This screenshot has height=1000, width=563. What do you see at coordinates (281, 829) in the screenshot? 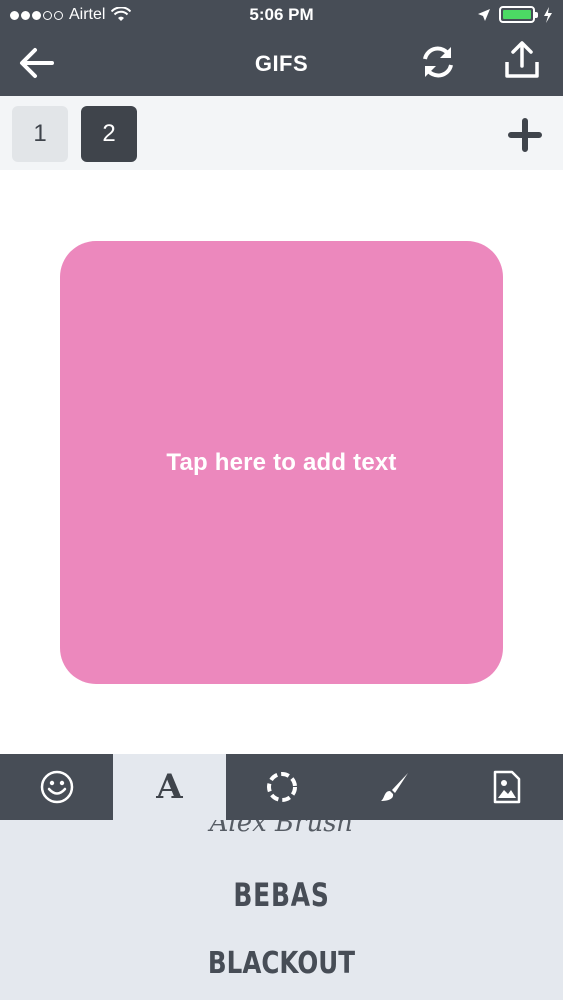
I see `font-option-alex-brush: Alex Brush` at bounding box center [281, 829].